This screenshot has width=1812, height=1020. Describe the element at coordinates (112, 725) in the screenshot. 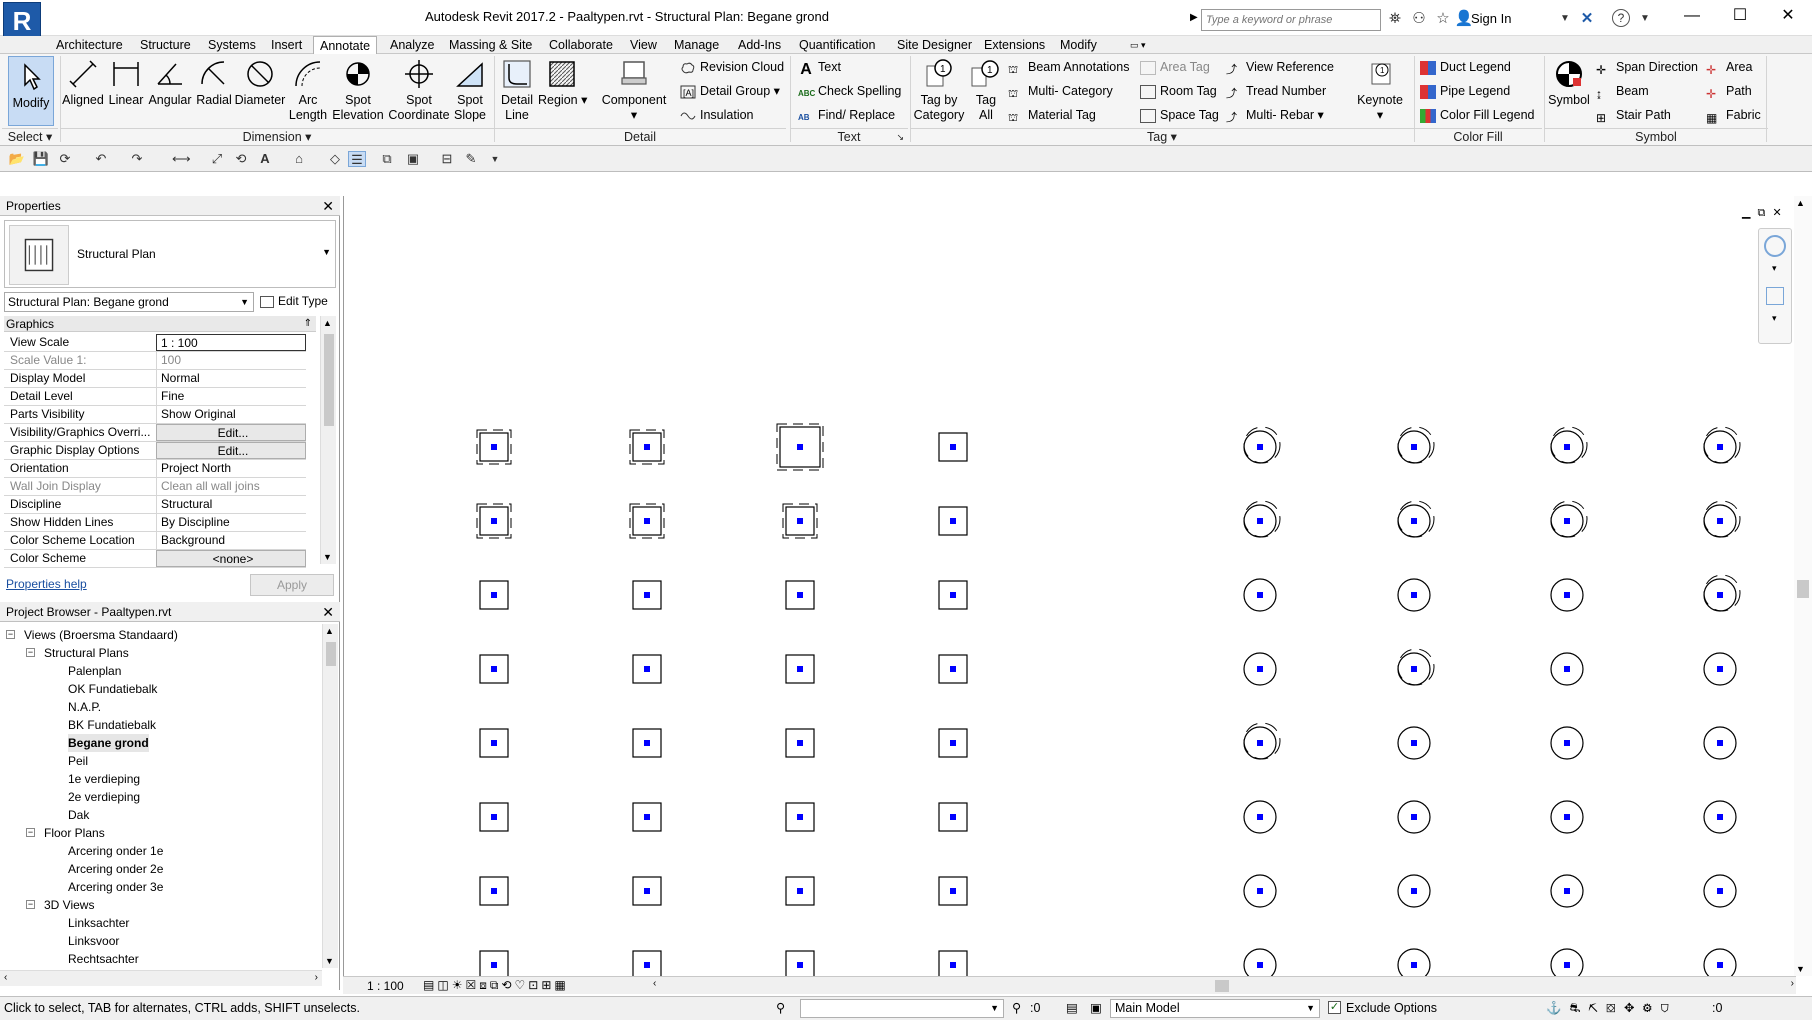

I see `browser-view-item: BK Fundatiebalk` at that location.